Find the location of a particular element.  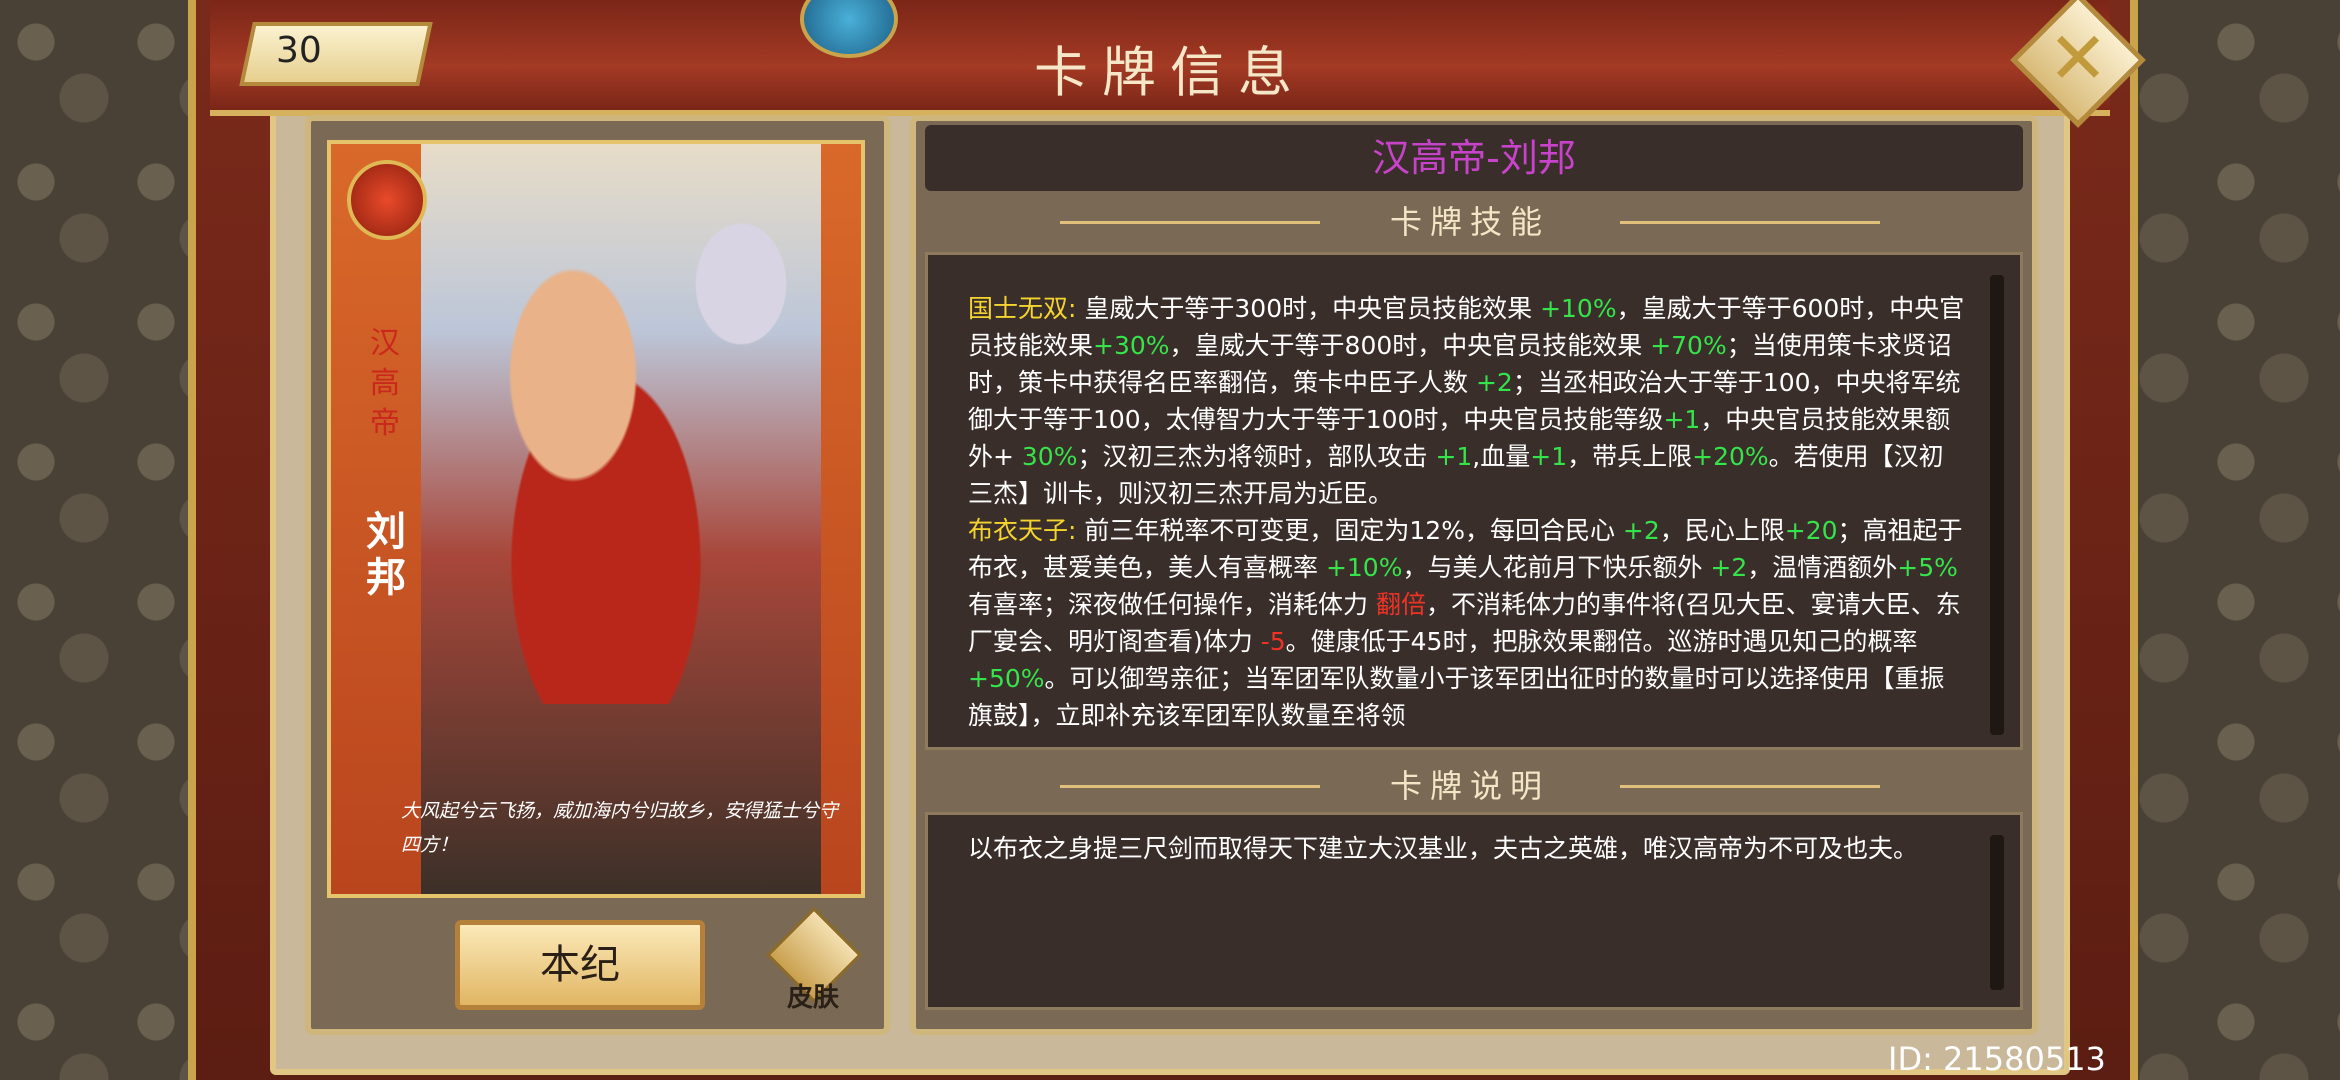

skill-text-part: ；汉初三杰为将领时，部队攻击 is located at coordinates (1256, 456).